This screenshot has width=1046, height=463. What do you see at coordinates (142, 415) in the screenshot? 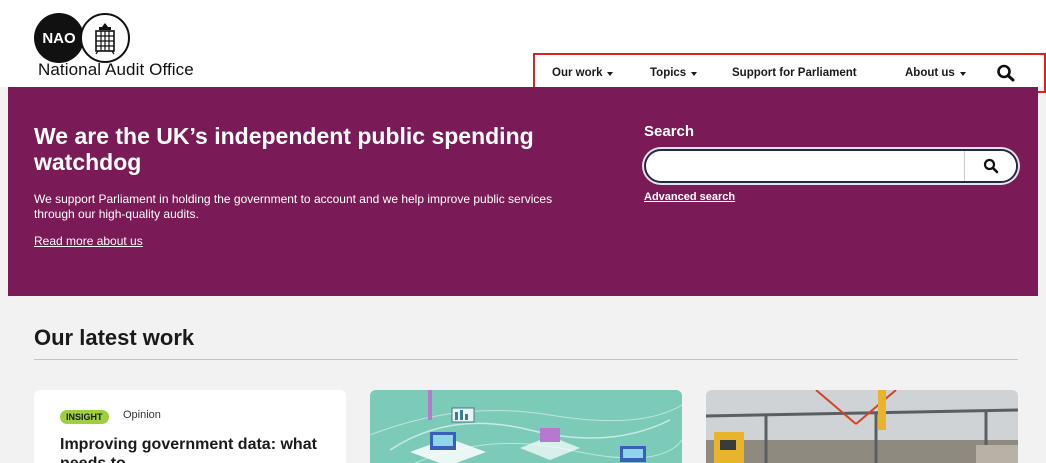
I see `card-type: Opinion` at bounding box center [142, 415].